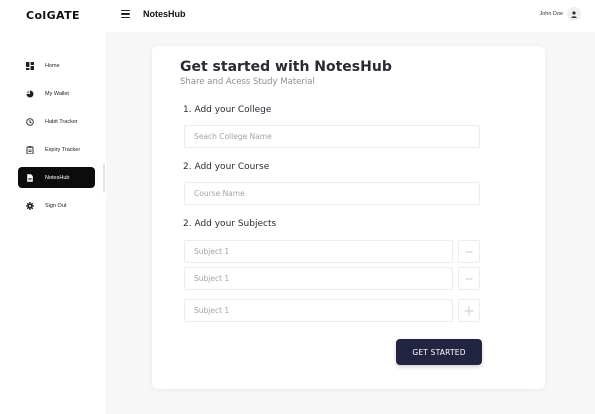 The width and height of the screenshot is (595, 414). I want to click on sidebar-item-label: NotesHub, so click(57, 177).